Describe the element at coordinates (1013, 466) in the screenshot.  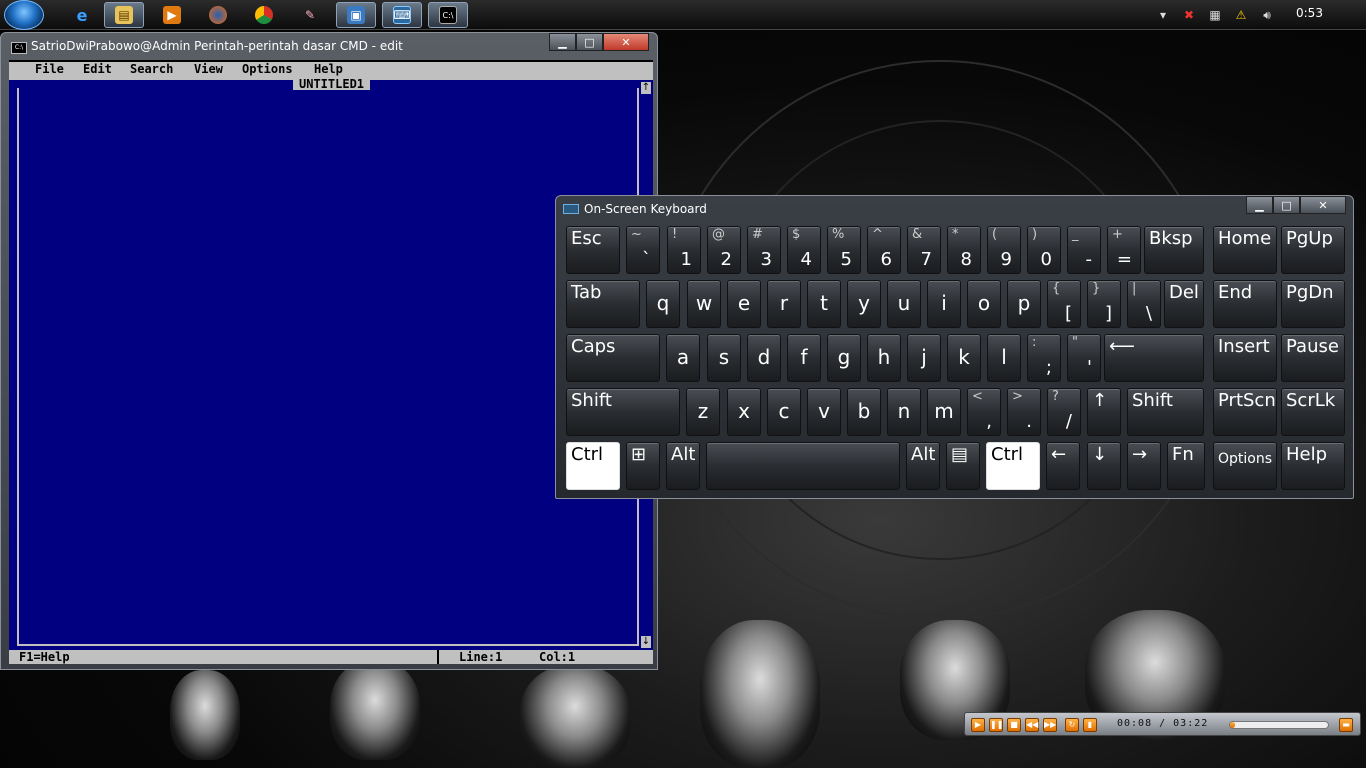
I see `key-ctrl: Ctrl` at that location.